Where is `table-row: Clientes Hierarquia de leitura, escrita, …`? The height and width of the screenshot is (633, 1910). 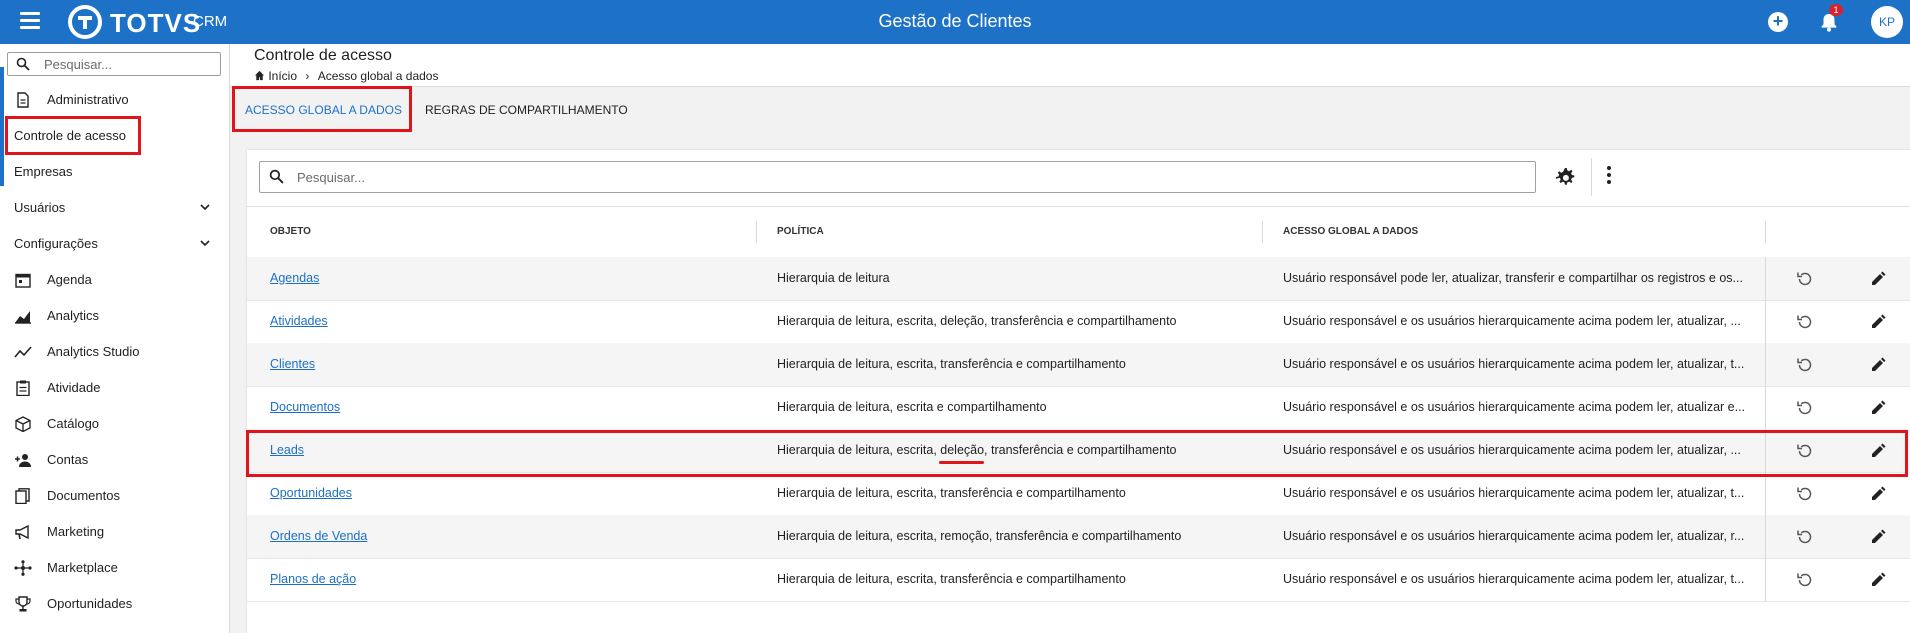 table-row: Clientes Hierarquia de leitura, escrita, … is located at coordinates (1078, 365).